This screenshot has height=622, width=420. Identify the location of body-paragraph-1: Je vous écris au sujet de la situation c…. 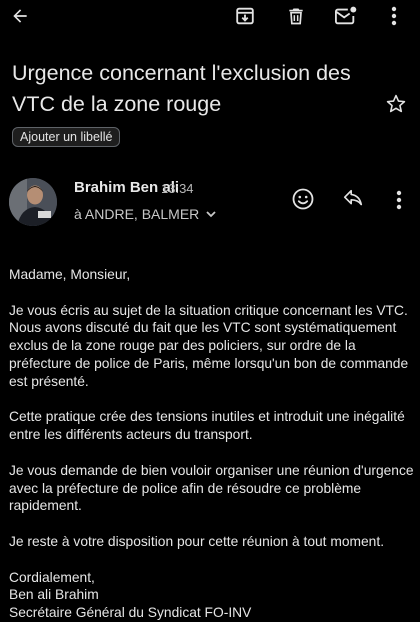
(209, 345).